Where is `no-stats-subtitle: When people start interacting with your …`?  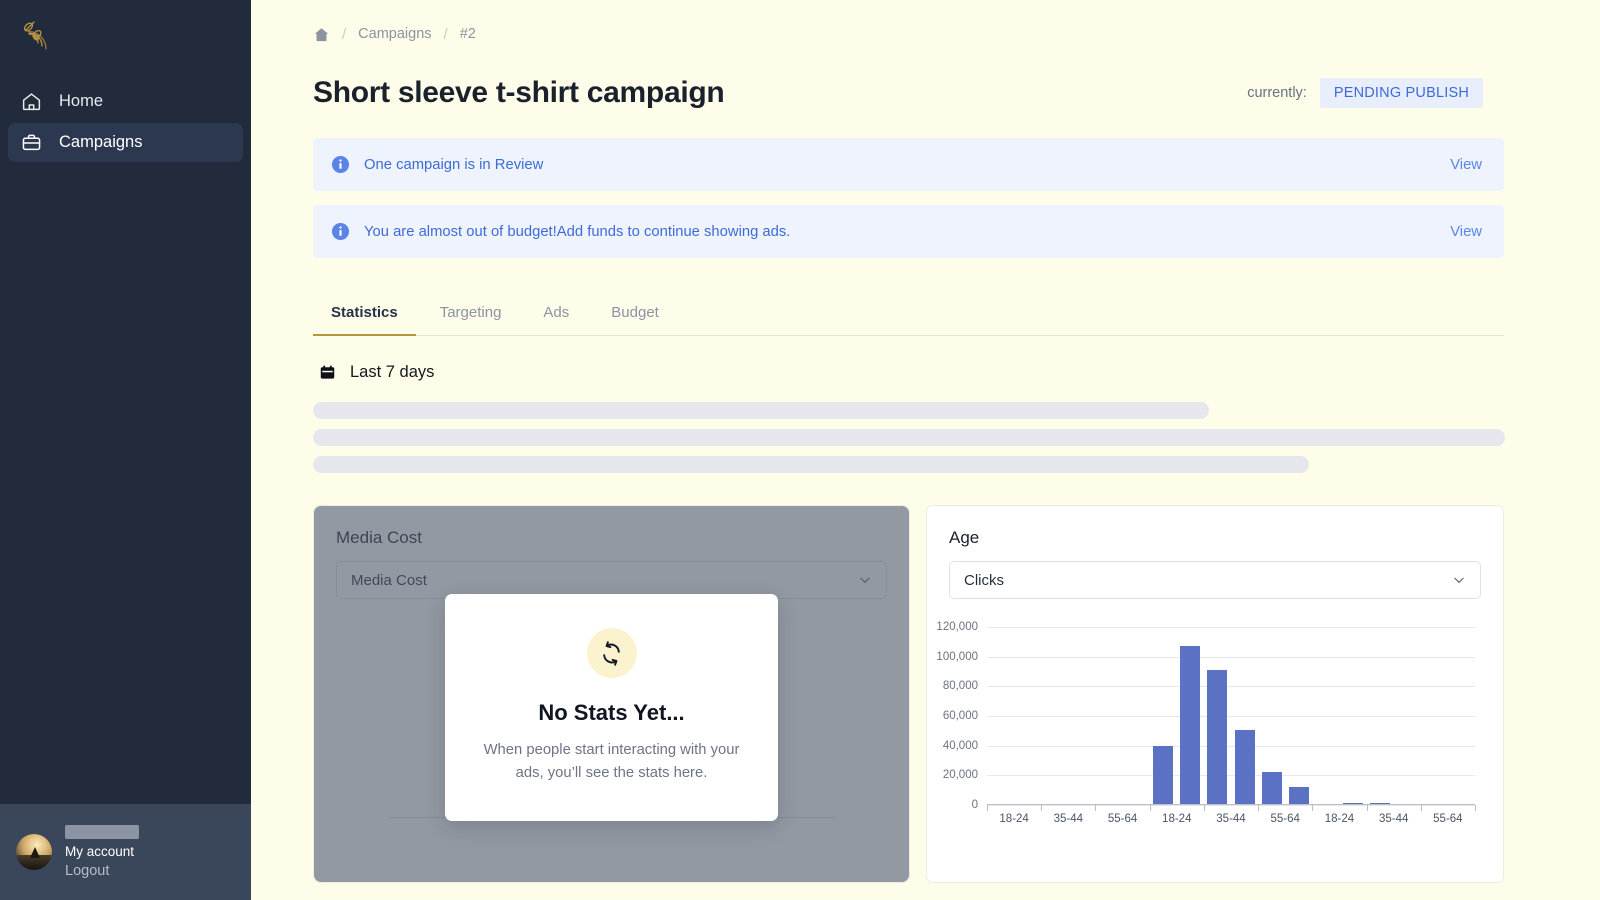
no-stats-subtitle: When people start interacting with your … is located at coordinates (611, 761).